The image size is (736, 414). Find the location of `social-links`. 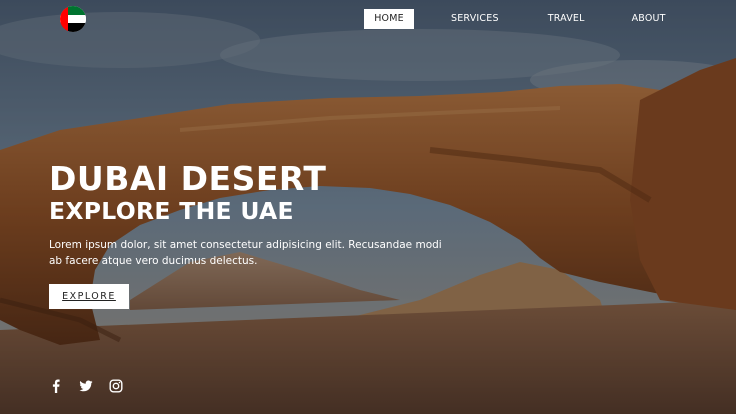

social-links is located at coordinates (86, 386).